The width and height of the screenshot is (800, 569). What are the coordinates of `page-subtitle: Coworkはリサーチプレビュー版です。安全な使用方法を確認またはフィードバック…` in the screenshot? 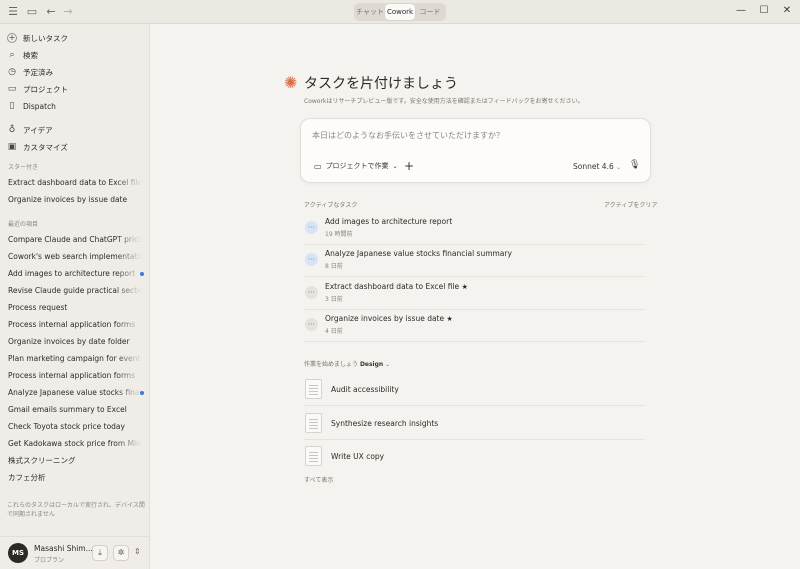 It's located at (444, 101).